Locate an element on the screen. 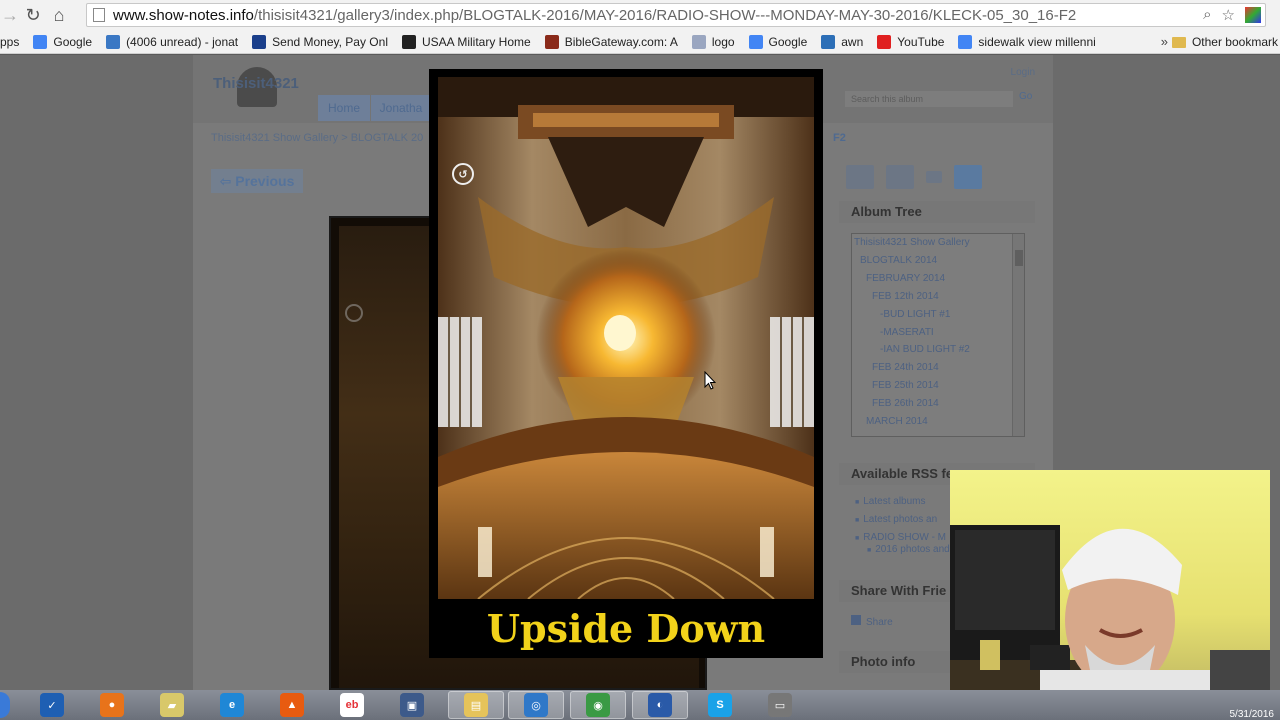 This screenshot has width=1280, height=720. taskbar-app: ● is located at coordinates (112, 705).